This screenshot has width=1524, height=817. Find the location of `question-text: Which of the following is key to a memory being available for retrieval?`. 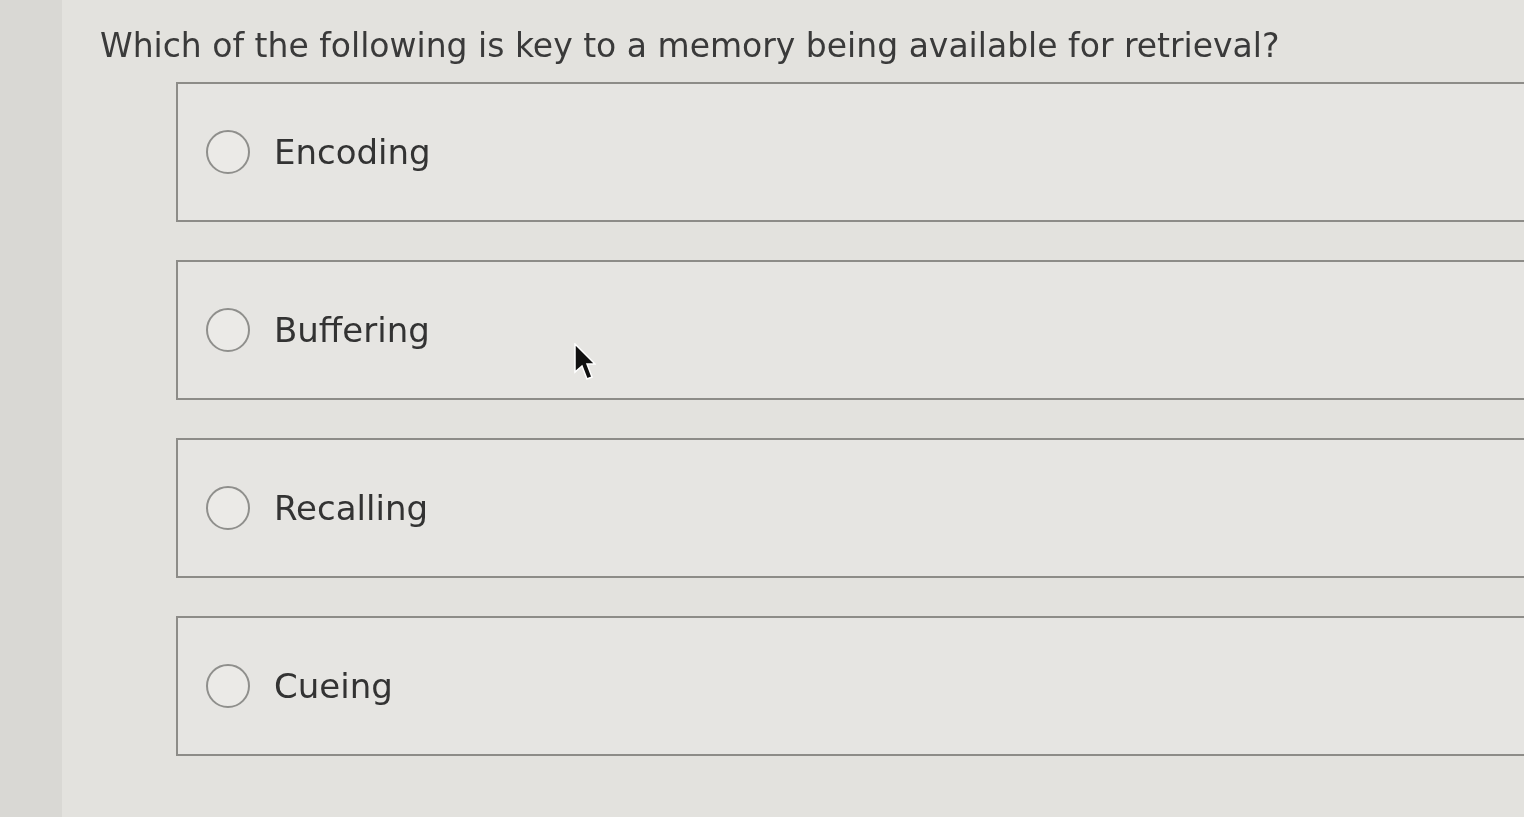

question-text: Which of the following is key to a memory being available for retrieval? is located at coordinates (690, 46).